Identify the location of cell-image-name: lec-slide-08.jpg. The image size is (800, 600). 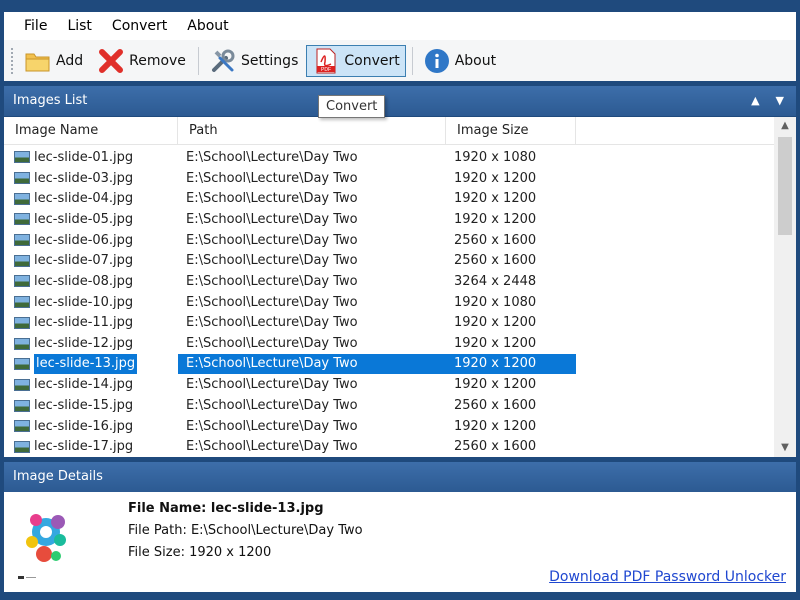
(91, 281).